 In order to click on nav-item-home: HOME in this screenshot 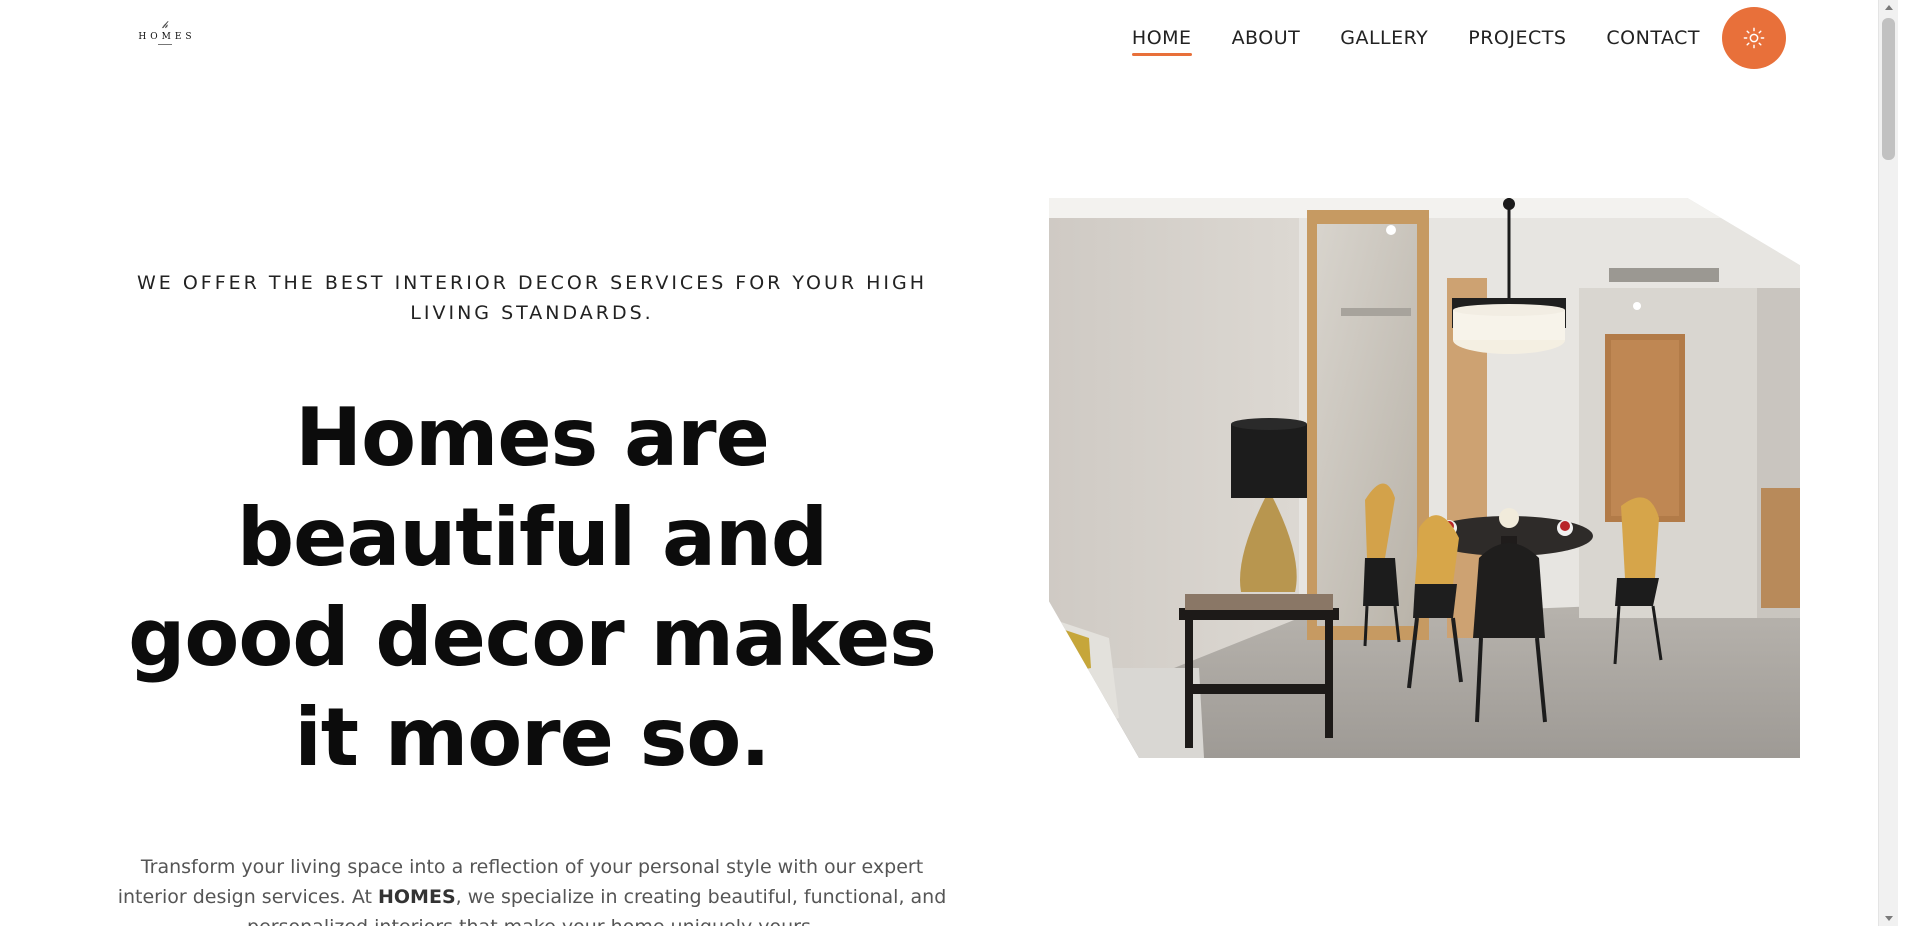, I will do `click(1161, 39)`.